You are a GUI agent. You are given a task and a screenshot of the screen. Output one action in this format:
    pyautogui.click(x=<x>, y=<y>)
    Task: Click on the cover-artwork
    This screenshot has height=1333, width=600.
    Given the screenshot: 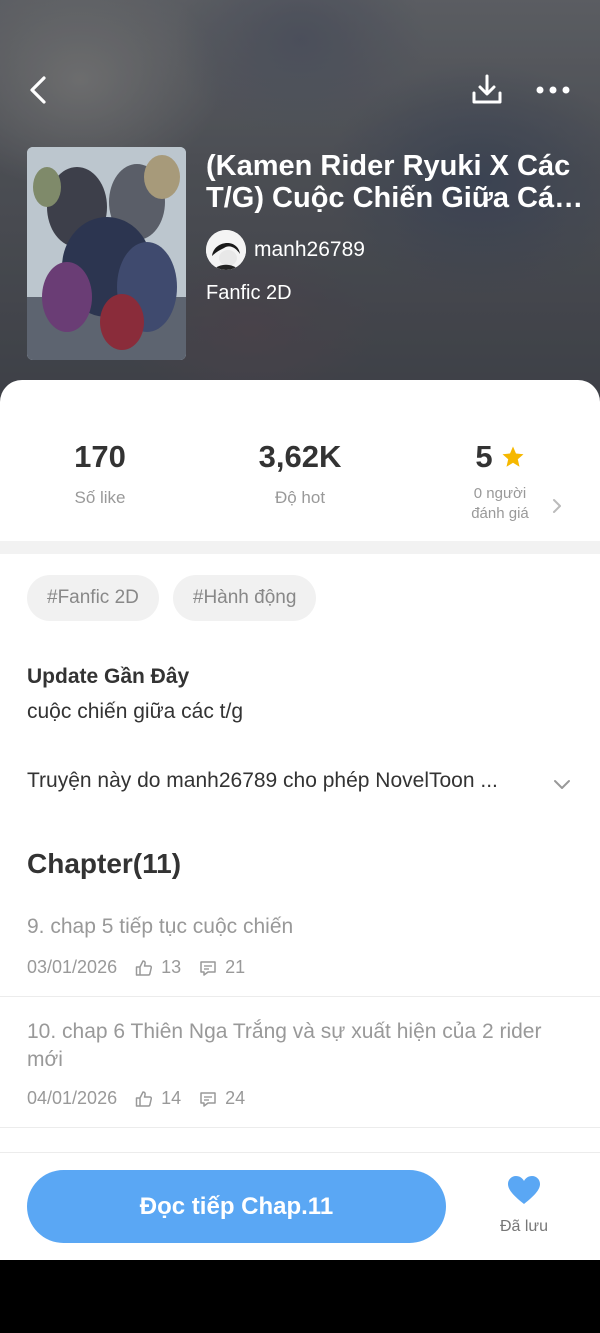 What is the action you would take?
    pyautogui.click(x=106, y=253)
    